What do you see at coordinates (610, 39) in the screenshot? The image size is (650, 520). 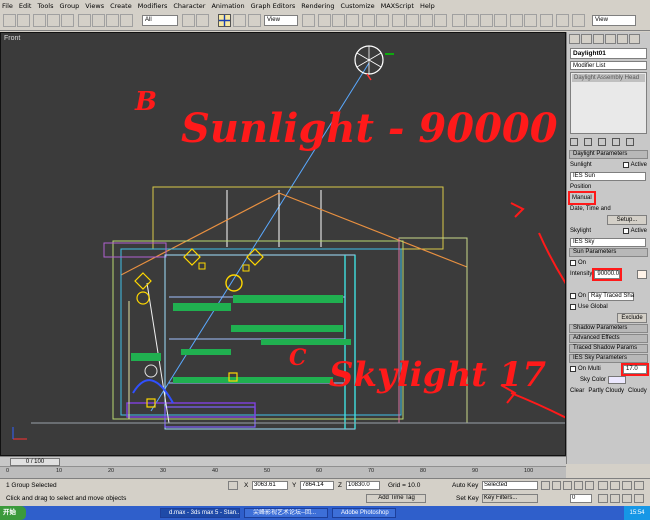 I see `motion-tab-icon` at bounding box center [610, 39].